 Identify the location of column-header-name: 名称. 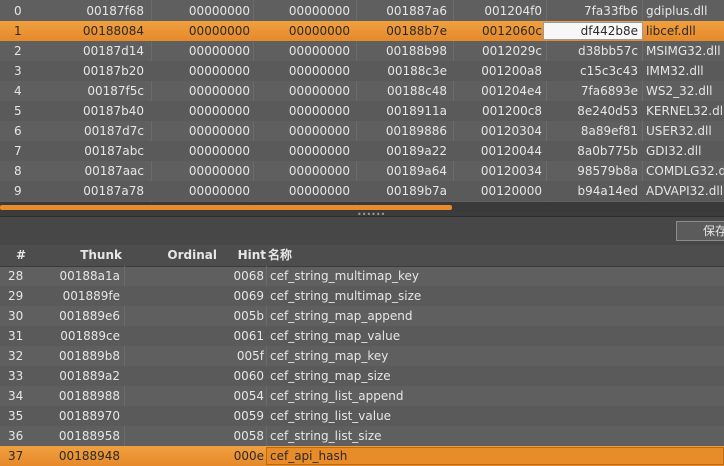
(318, 255).